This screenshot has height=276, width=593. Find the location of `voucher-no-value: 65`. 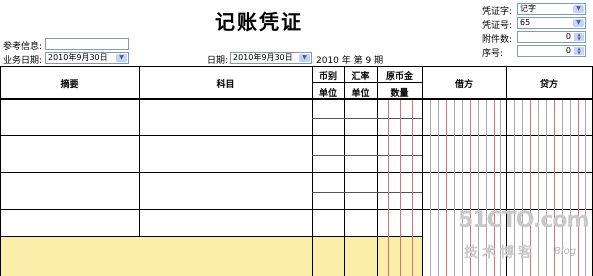

voucher-no-value: 65 is located at coordinates (525, 22).